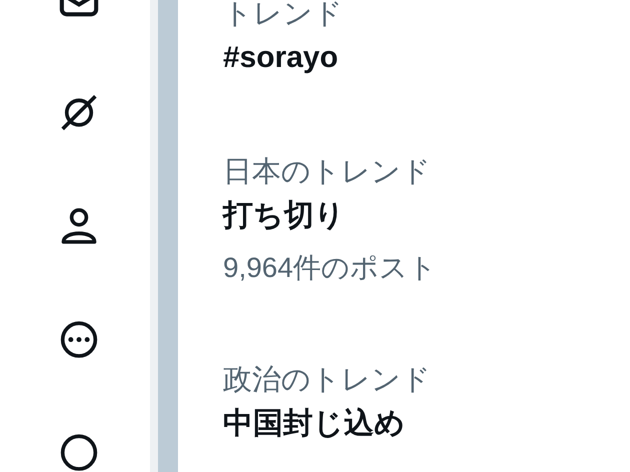 Image resolution: width=630 pixels, height=472 pixels. I want to click on trend-context: 政治のトレンド, so click(327, 380).